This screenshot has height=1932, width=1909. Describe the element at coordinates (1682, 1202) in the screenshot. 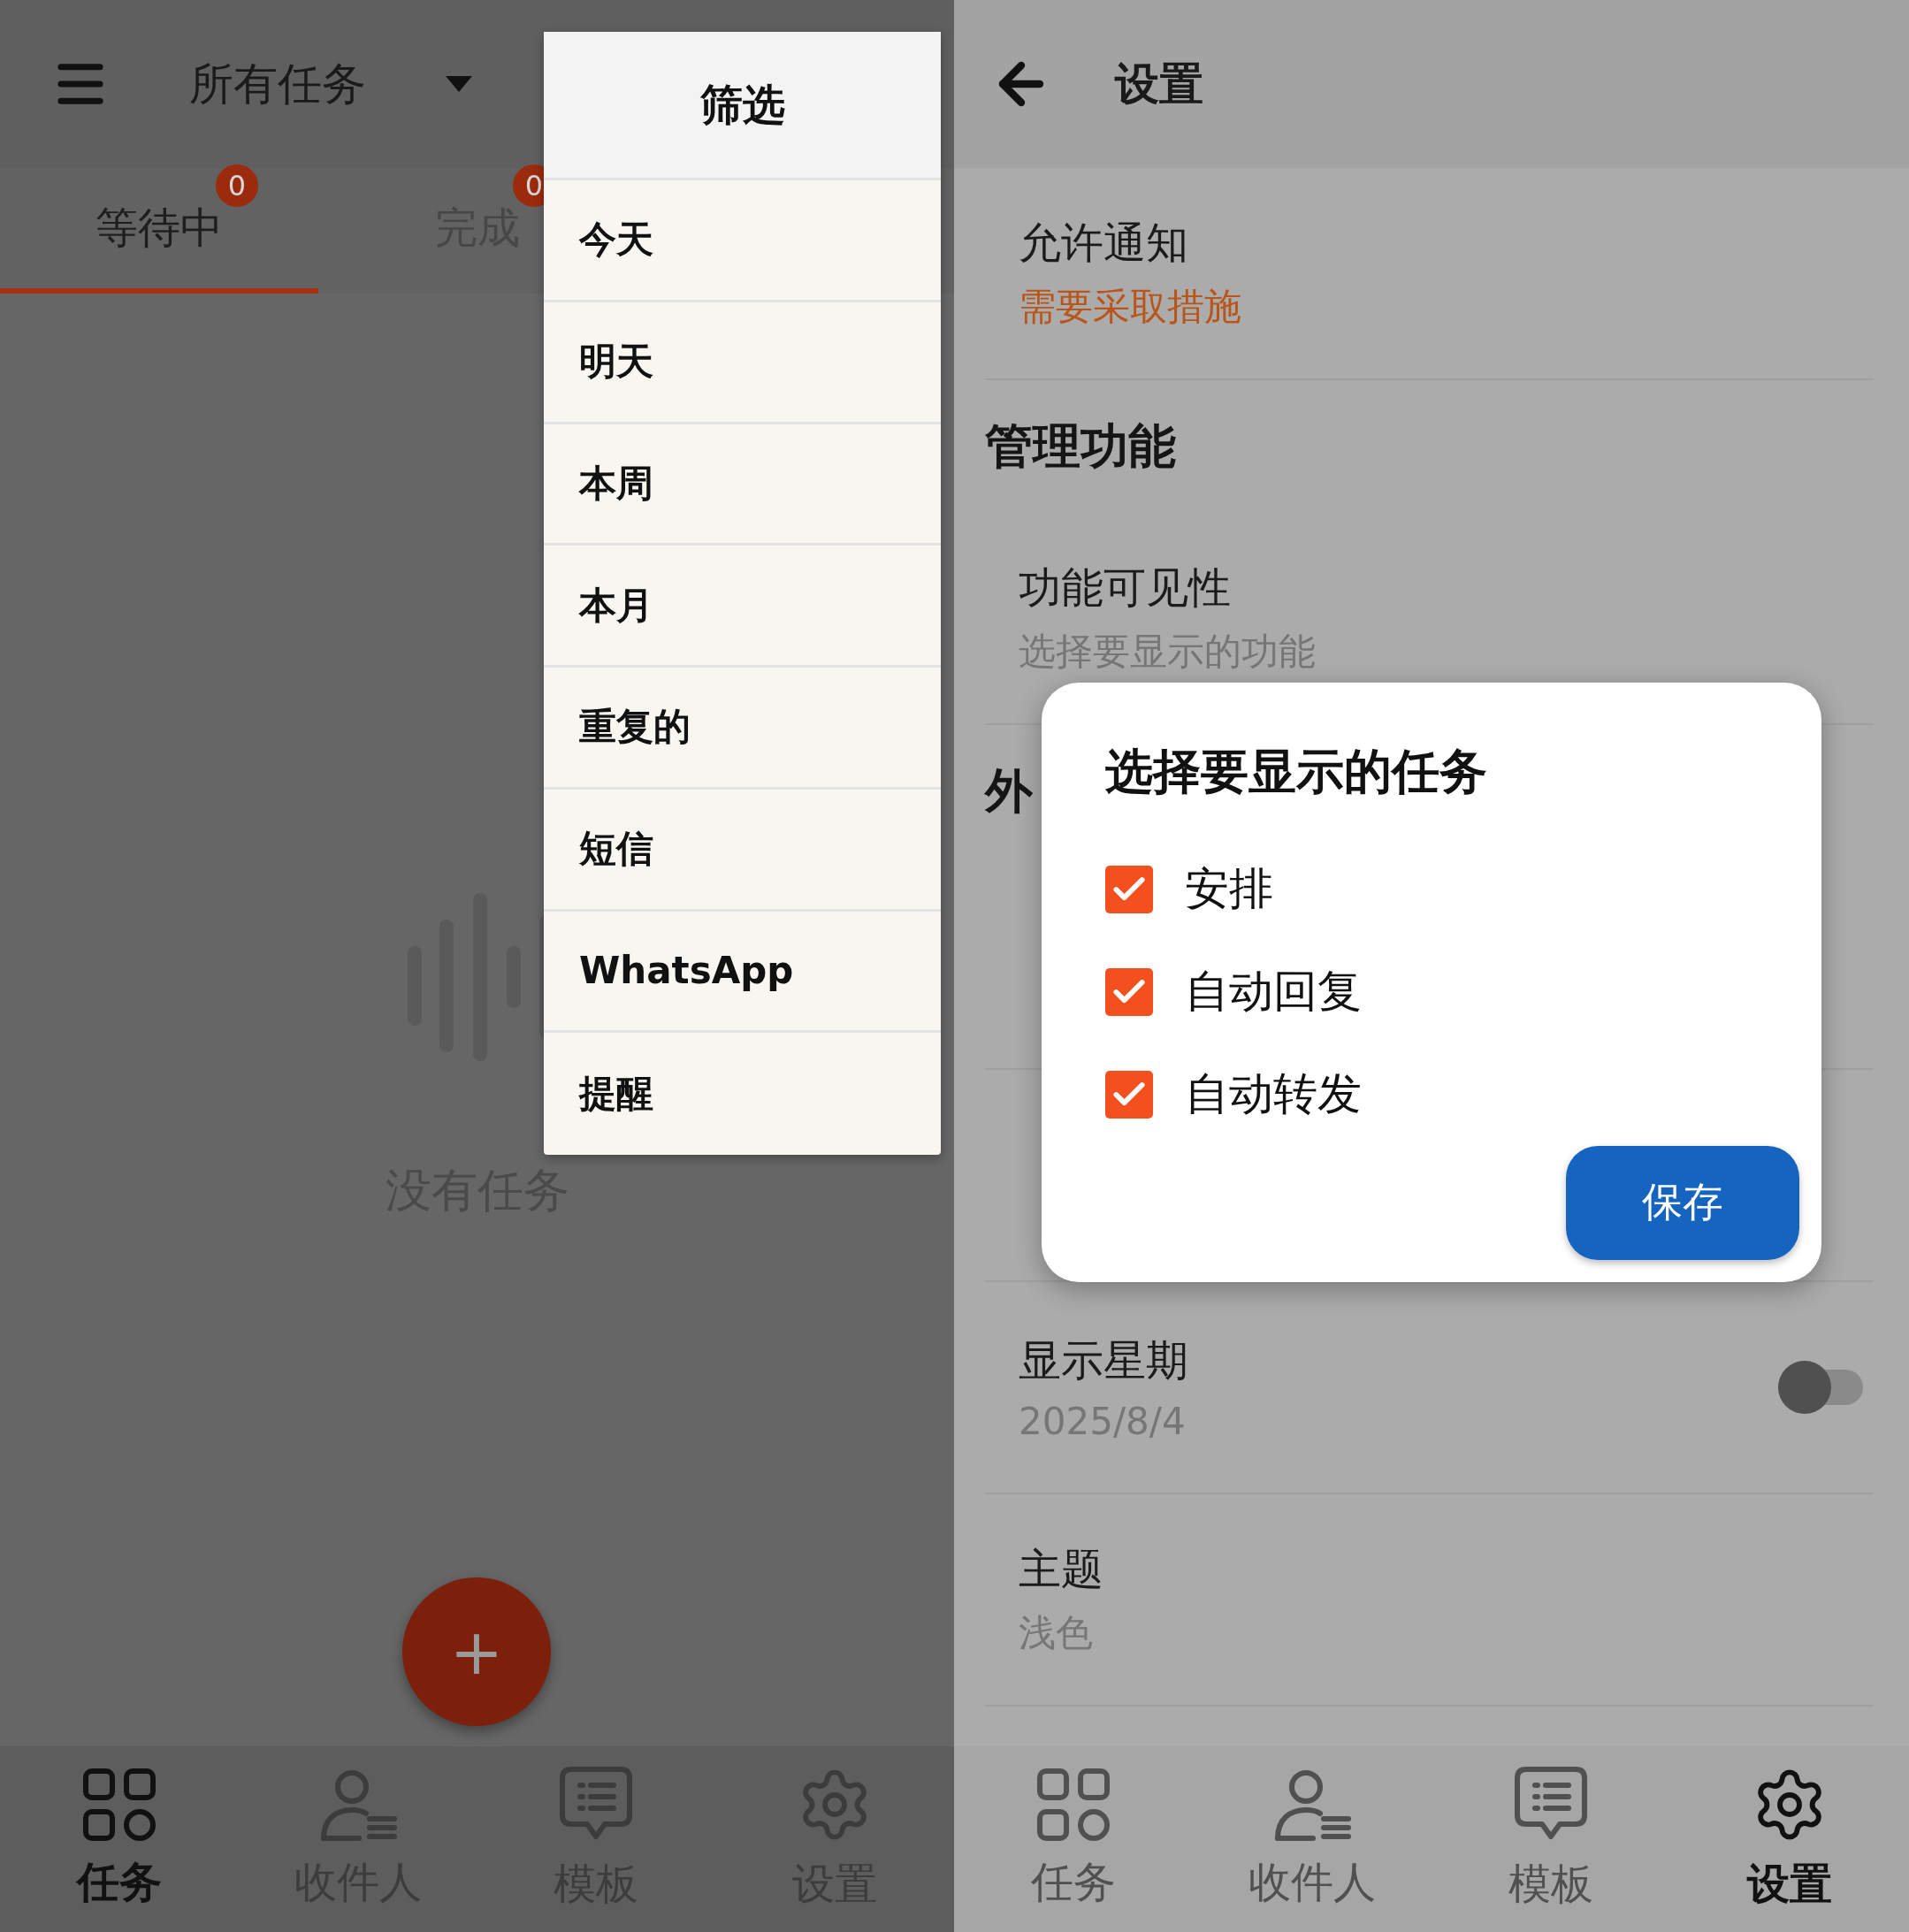

I see `save-button: 保存` at that location.